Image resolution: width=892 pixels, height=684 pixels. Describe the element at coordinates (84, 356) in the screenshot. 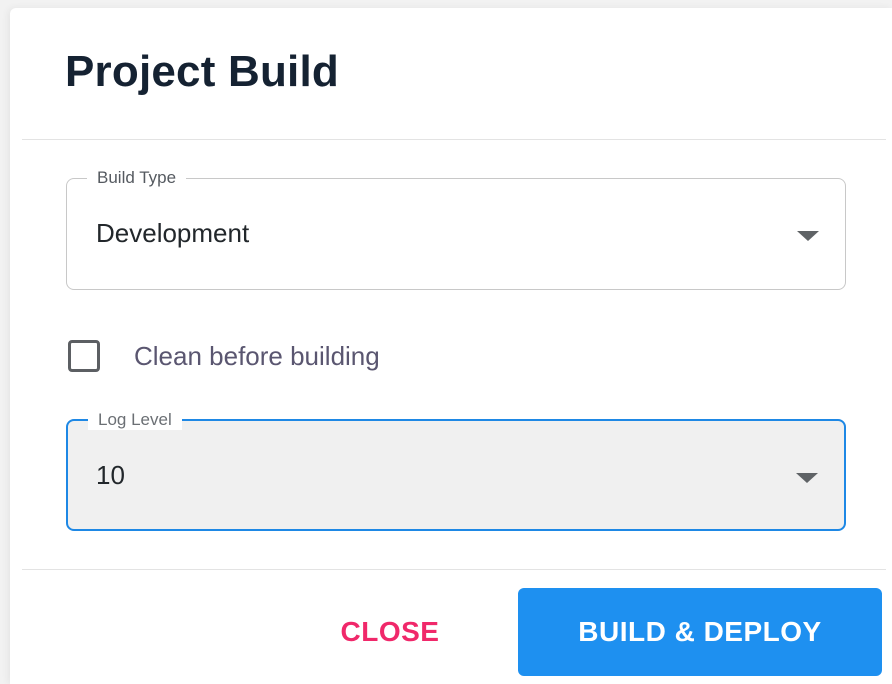

I see `clean-before-building-checkbox` at that location.